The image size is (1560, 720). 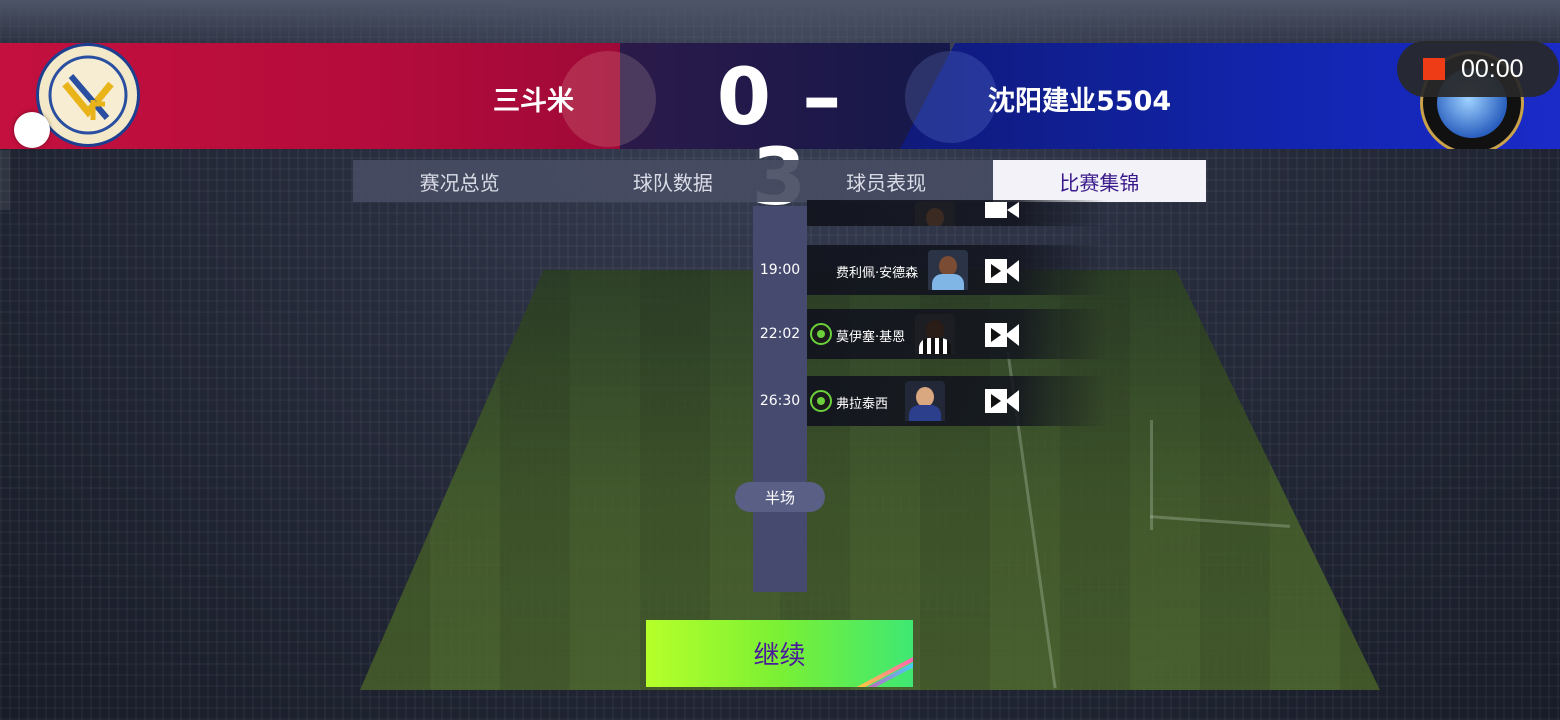 I want to click on event-time: 19:00, so click(x=780, y=270).